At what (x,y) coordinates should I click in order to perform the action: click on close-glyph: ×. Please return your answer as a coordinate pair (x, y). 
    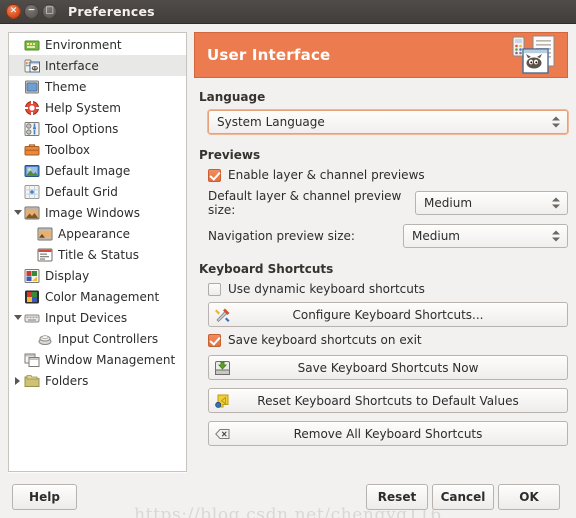
    Looking at the image, I should click on (13, 10).